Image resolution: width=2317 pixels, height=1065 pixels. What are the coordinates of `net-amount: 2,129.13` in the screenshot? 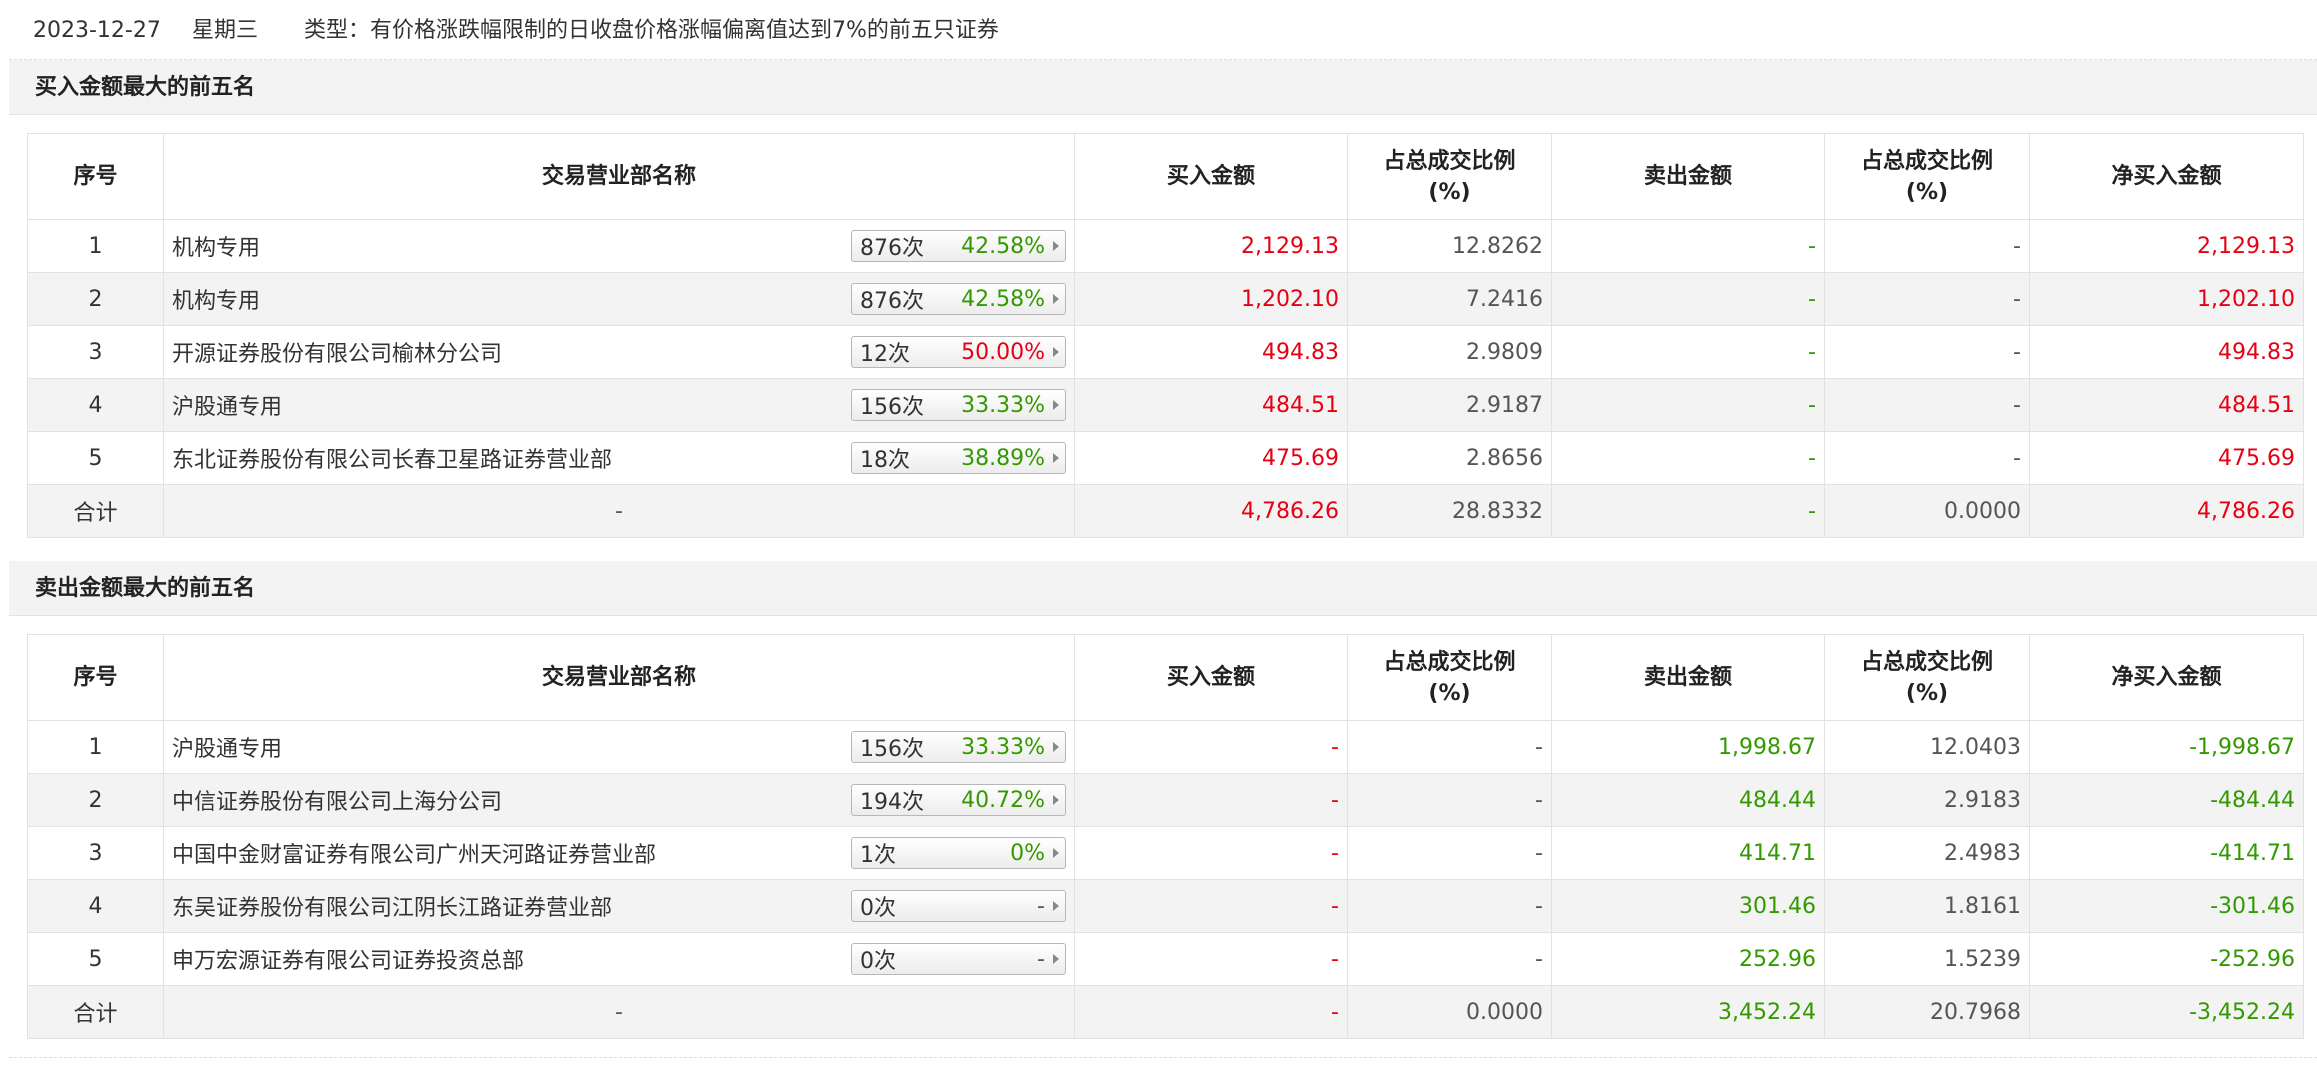 It's located at (2166, 246).